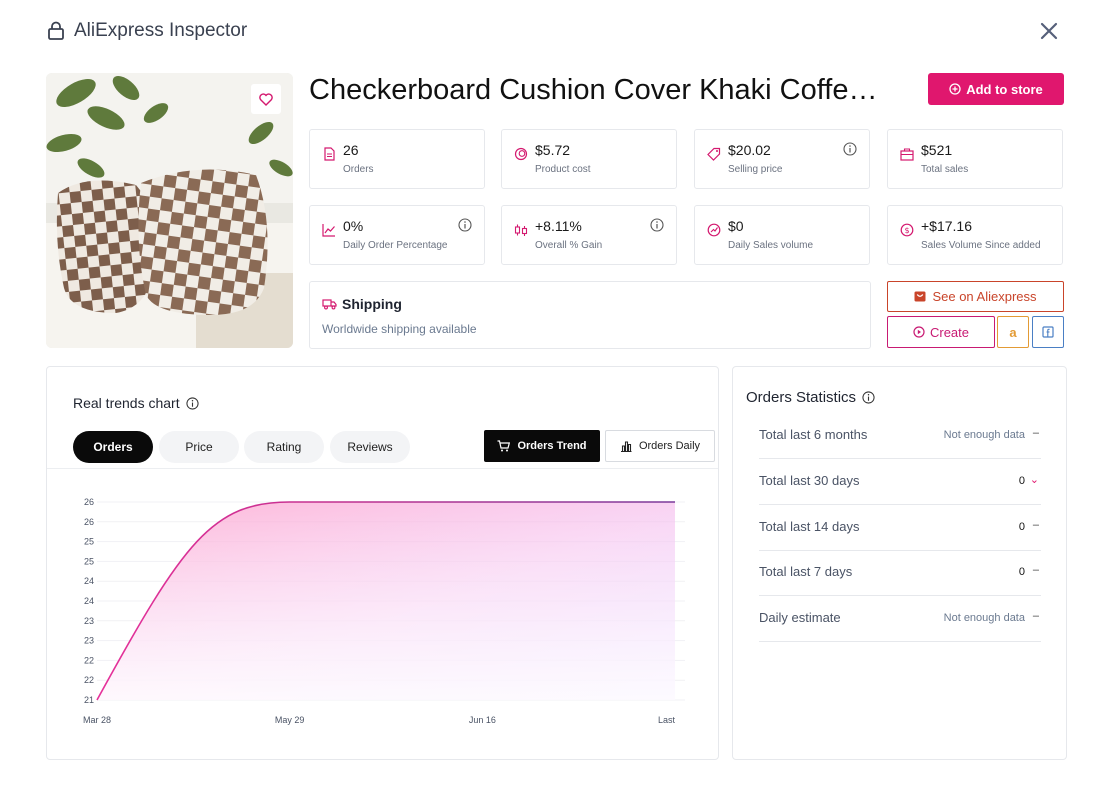 The width and height of the screenshot is (1106, 796). Describe the element at coordinates (521, 154) in the screenshot. I see `coins-icon` at that location.